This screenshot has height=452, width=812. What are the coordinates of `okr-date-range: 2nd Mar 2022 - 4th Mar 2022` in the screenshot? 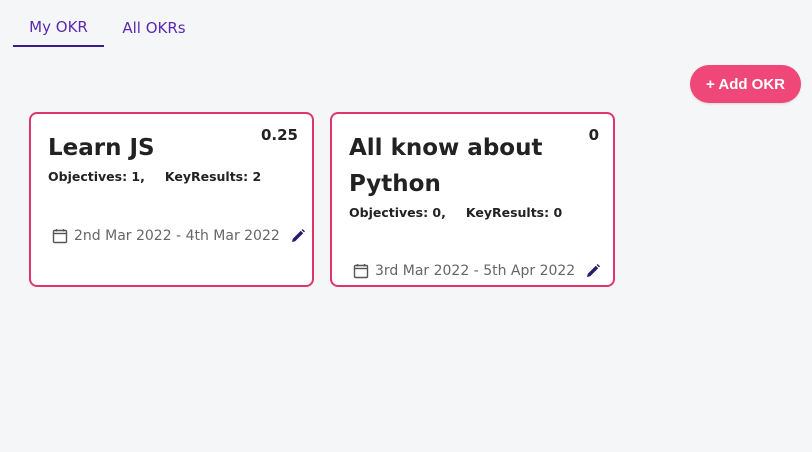 It's located at (179, 236).